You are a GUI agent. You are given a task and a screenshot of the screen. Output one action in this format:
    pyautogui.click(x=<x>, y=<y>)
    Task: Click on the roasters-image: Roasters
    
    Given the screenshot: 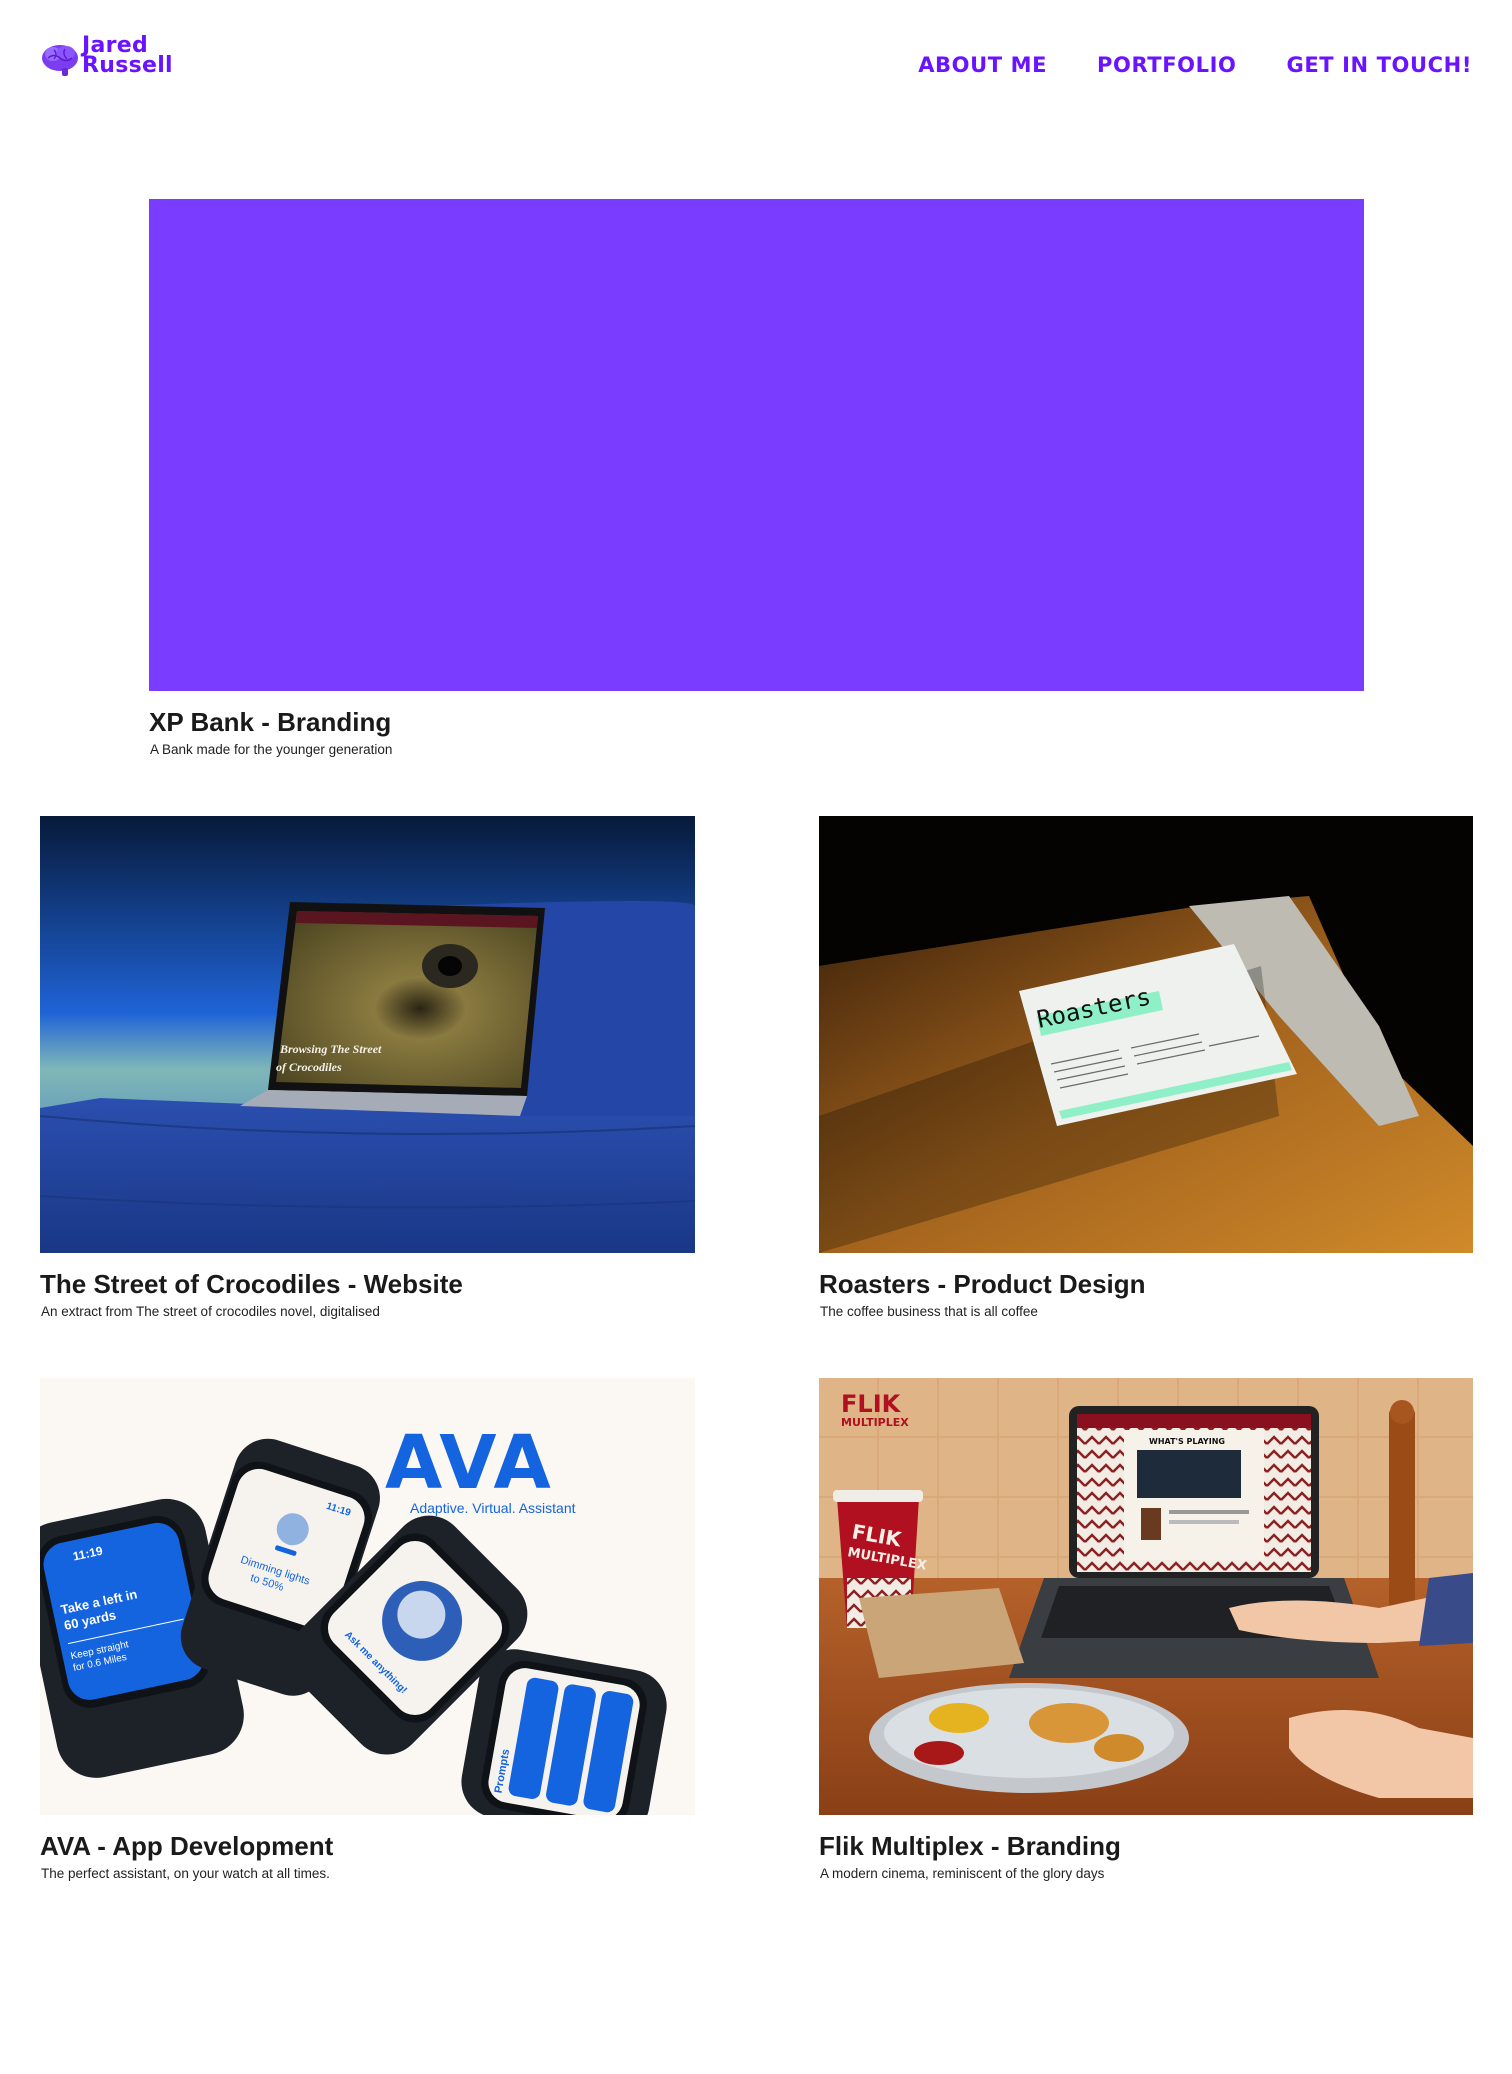 What is the action you would take?
    pyautogui.click(x=1146, y=1034)
    